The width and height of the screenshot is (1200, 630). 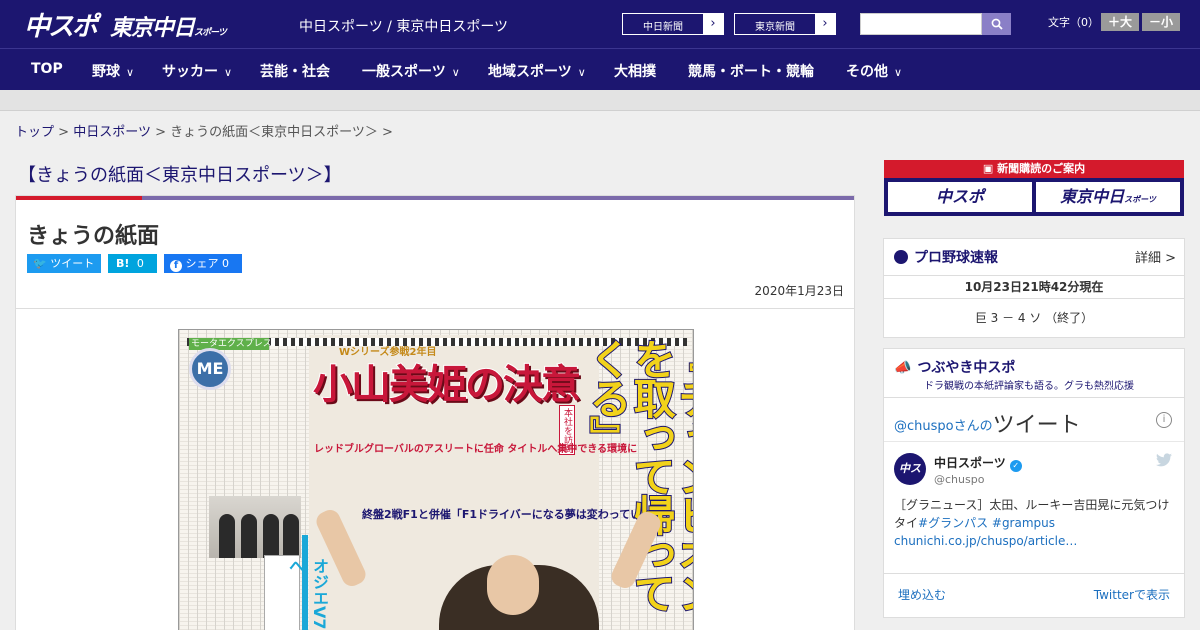 I want to click on breadcrumb: トップ > 中日スポーツ > きょうの紙面＜東京中日スポーツ＞ >, so click(x=204, y=132).